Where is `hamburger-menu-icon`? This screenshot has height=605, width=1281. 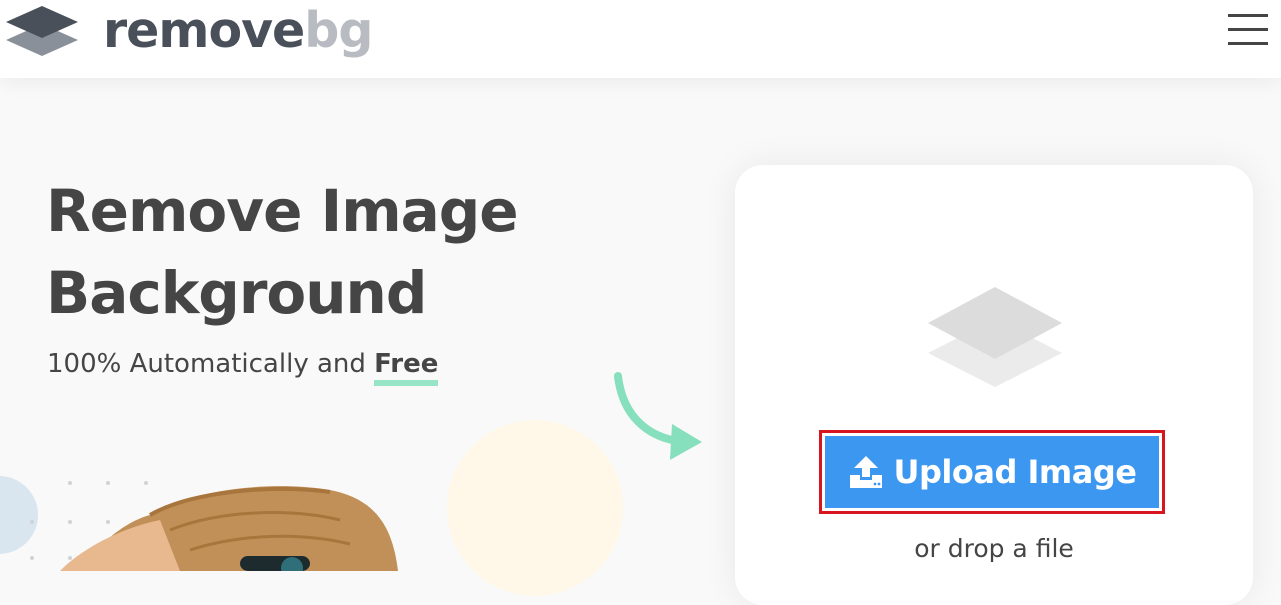 hamburger-menu-icon is located at coordinates (1248, 30).